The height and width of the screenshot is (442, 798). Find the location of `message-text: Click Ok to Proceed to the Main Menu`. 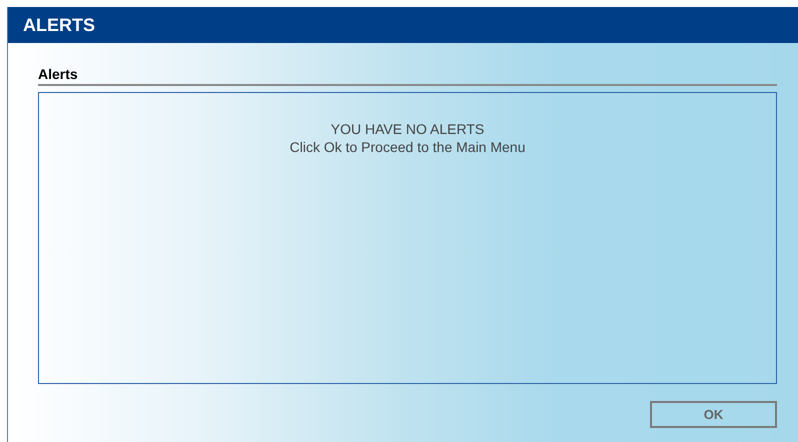

message-text: Click Ok to Proceed to the Main Menu is located at coordinates (408, 147).